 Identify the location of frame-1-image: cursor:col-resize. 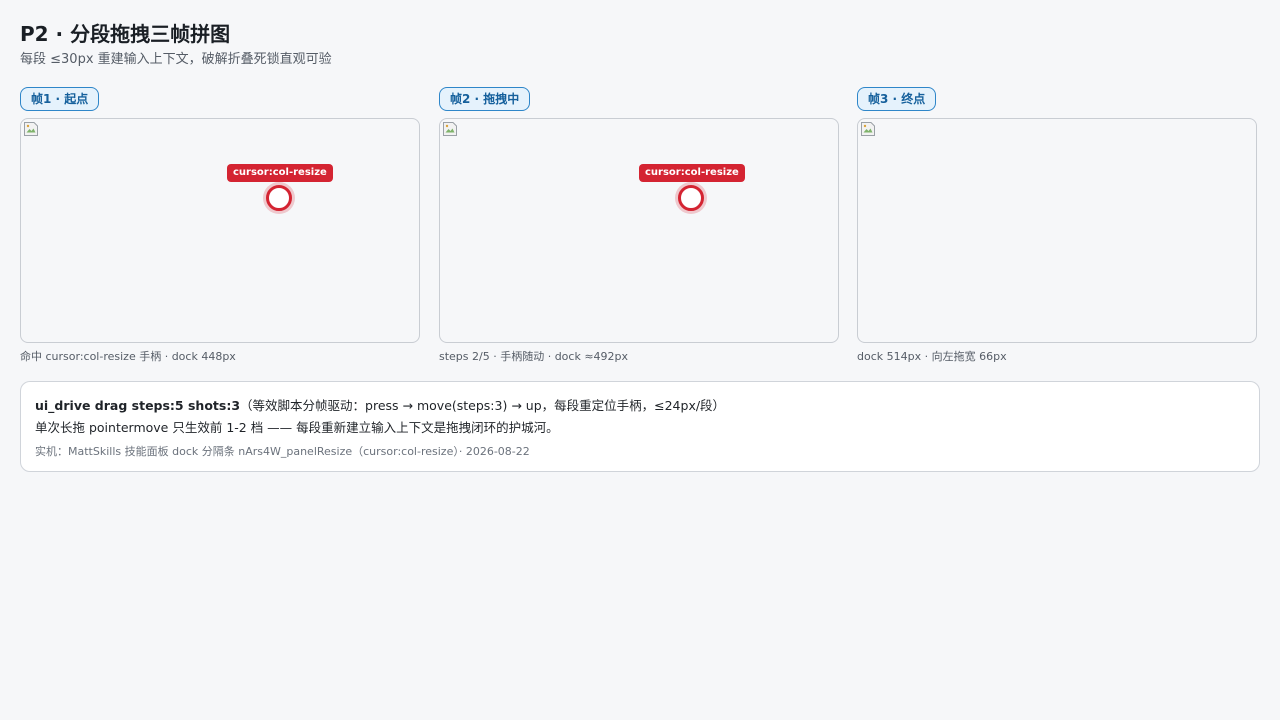
(220, 230).